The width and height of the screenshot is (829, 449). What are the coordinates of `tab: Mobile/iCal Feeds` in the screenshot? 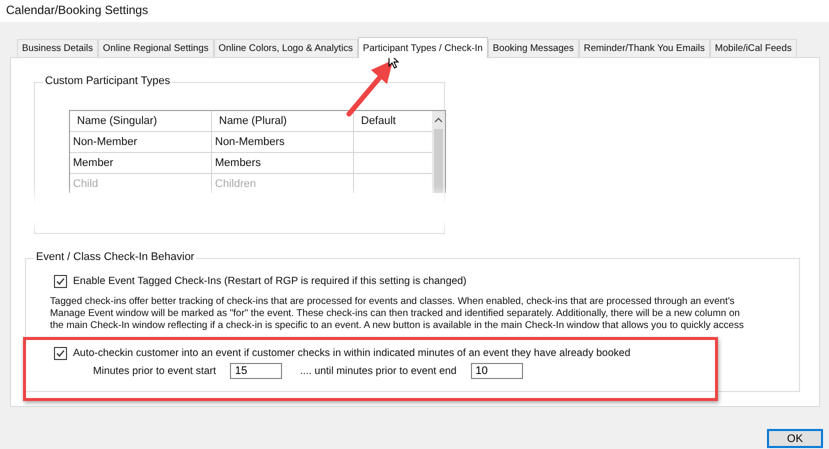 It's located at (753, 48).